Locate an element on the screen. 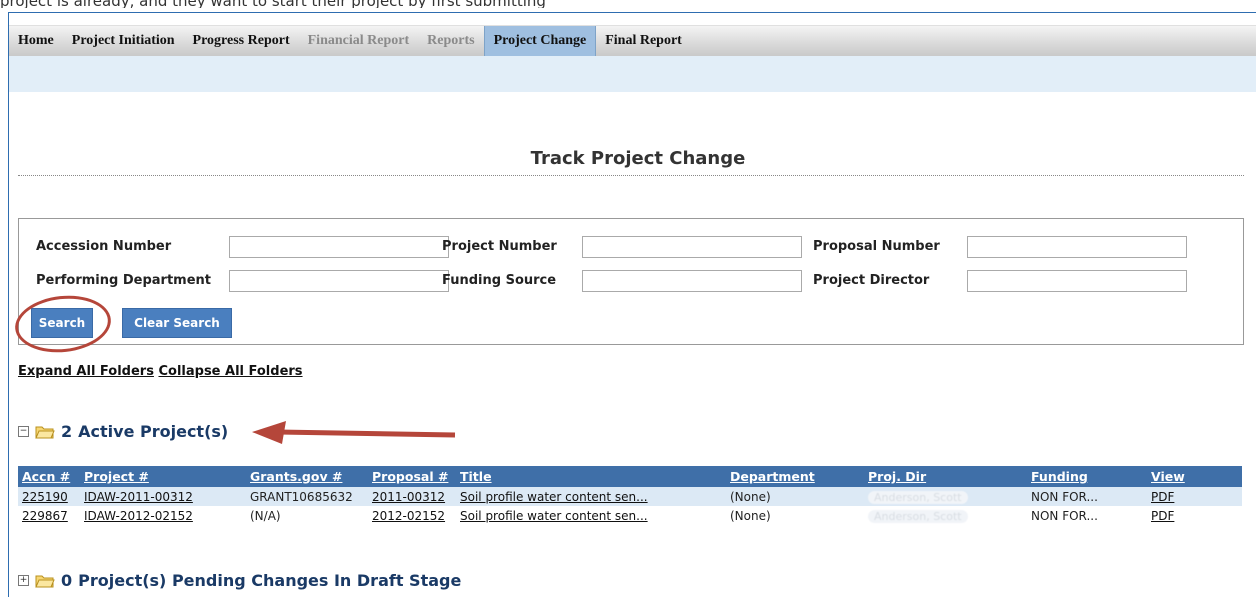  col-funding: Funding is located at coordinates (1087, 476).